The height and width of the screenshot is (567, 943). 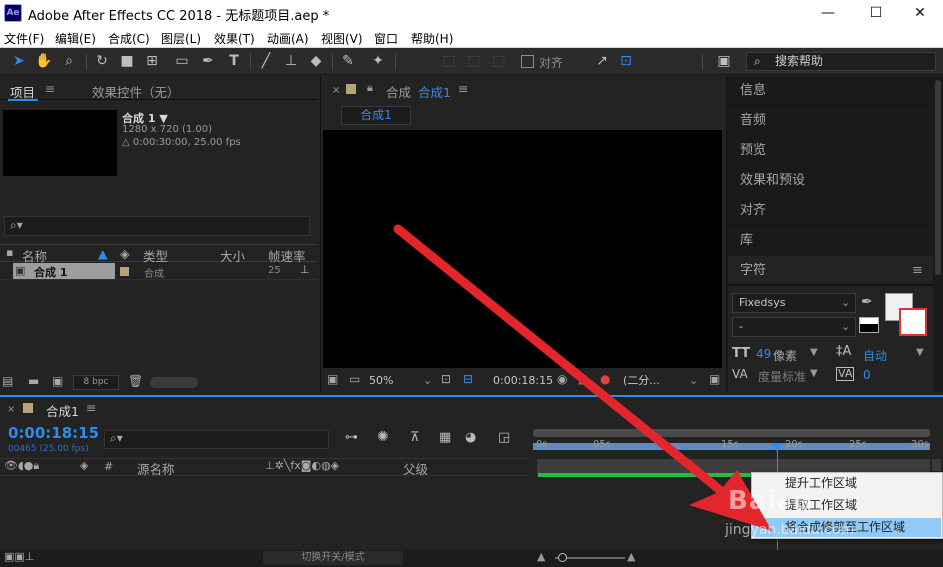 I want to click on watermark-logo: Baiʚɞ, so click(x=770, y=501).